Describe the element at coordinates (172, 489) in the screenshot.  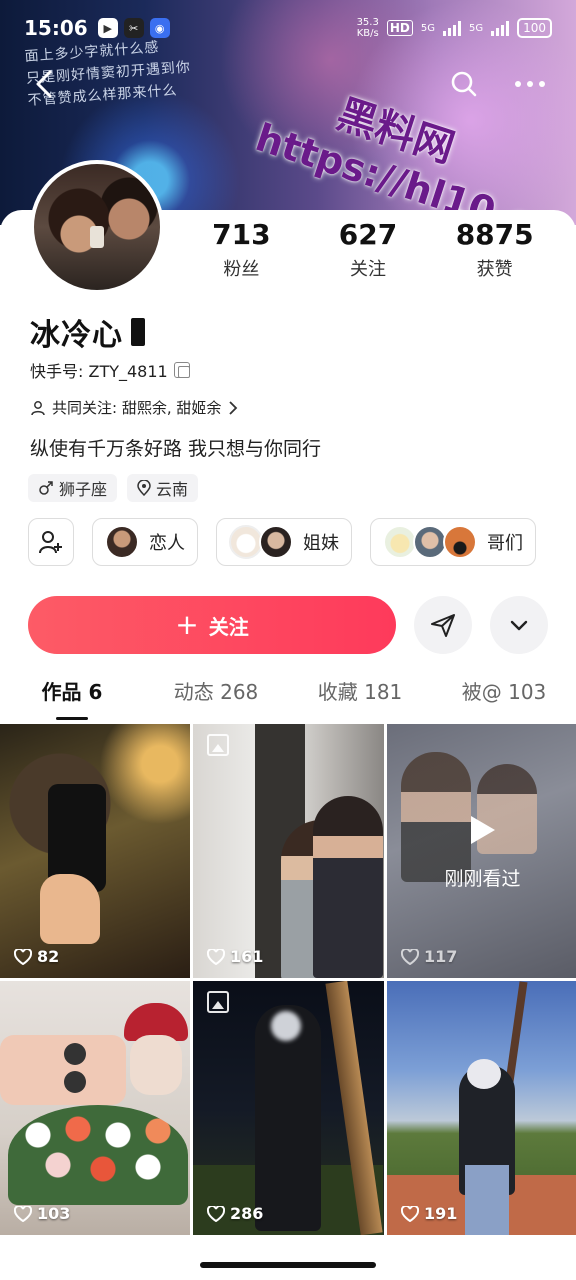
I see `tag-label: 云南` at that location.